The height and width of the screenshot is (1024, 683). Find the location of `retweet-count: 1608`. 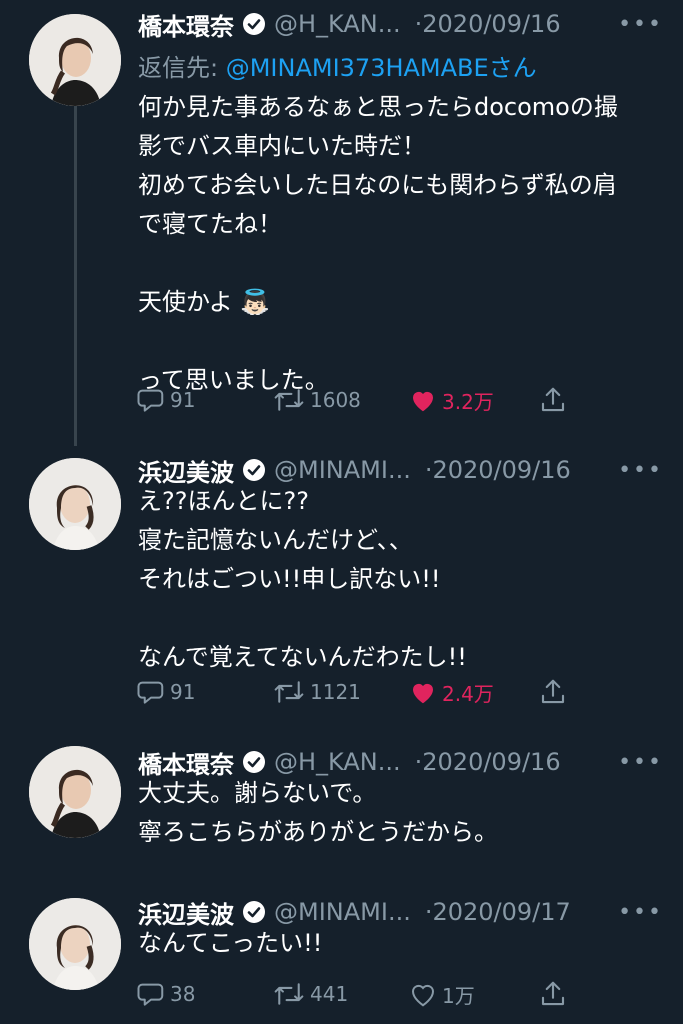

retweet-count: 1608 is located at coordinates (335, 400).